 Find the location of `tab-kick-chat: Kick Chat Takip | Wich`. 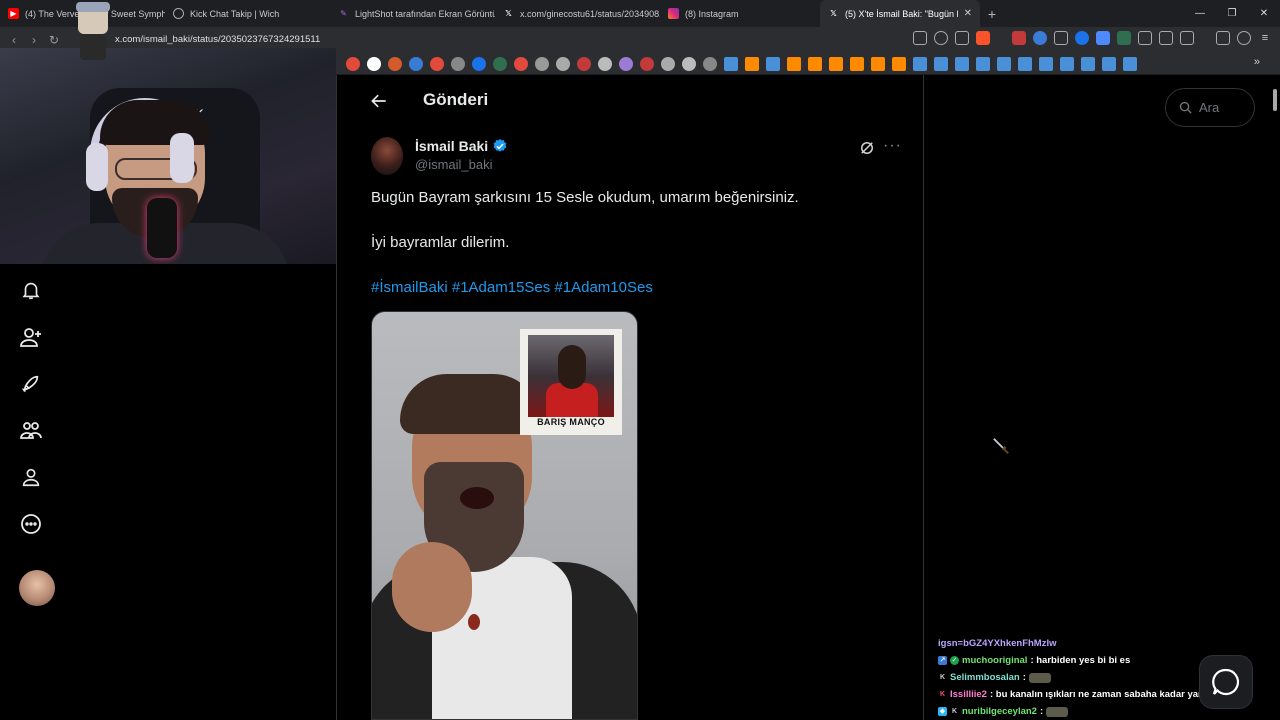

tab-kick-chat: Kick Chat Takip | Wich is located at coordinates (247, 13).